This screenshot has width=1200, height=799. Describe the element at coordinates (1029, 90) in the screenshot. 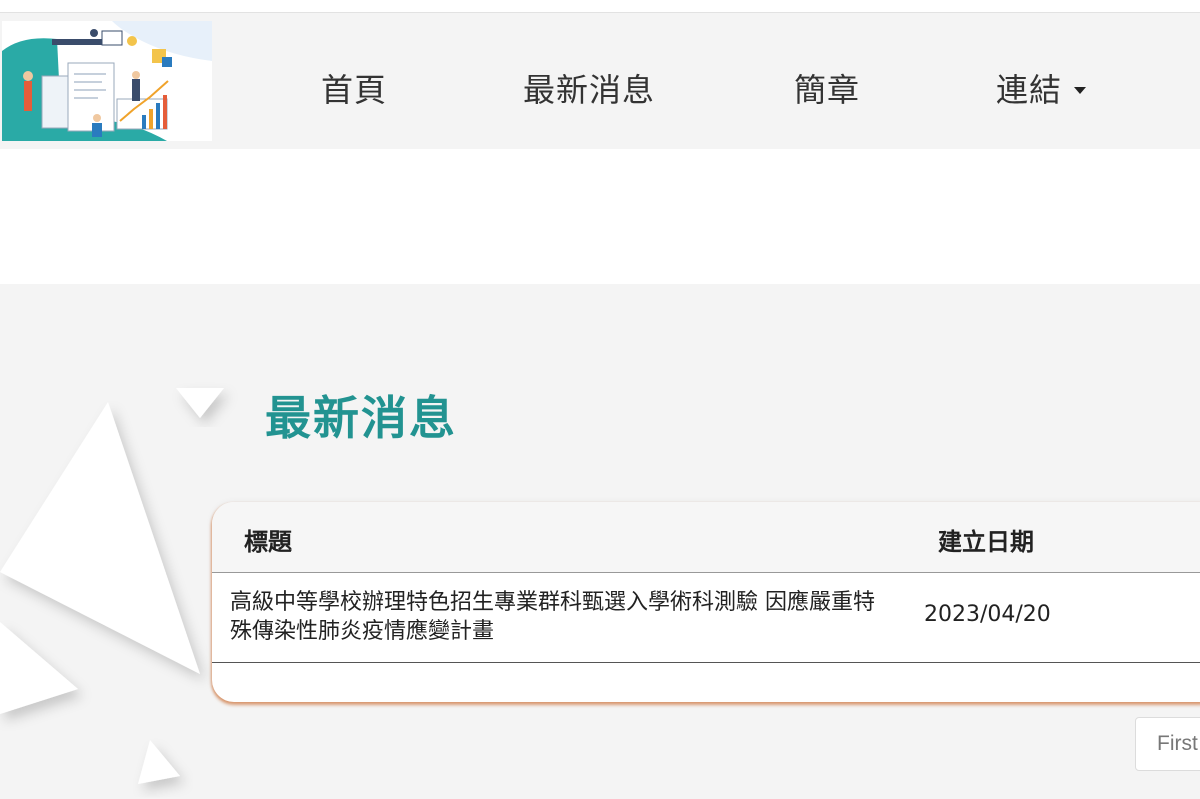

I see `nav-links-label: 連結` at that location.